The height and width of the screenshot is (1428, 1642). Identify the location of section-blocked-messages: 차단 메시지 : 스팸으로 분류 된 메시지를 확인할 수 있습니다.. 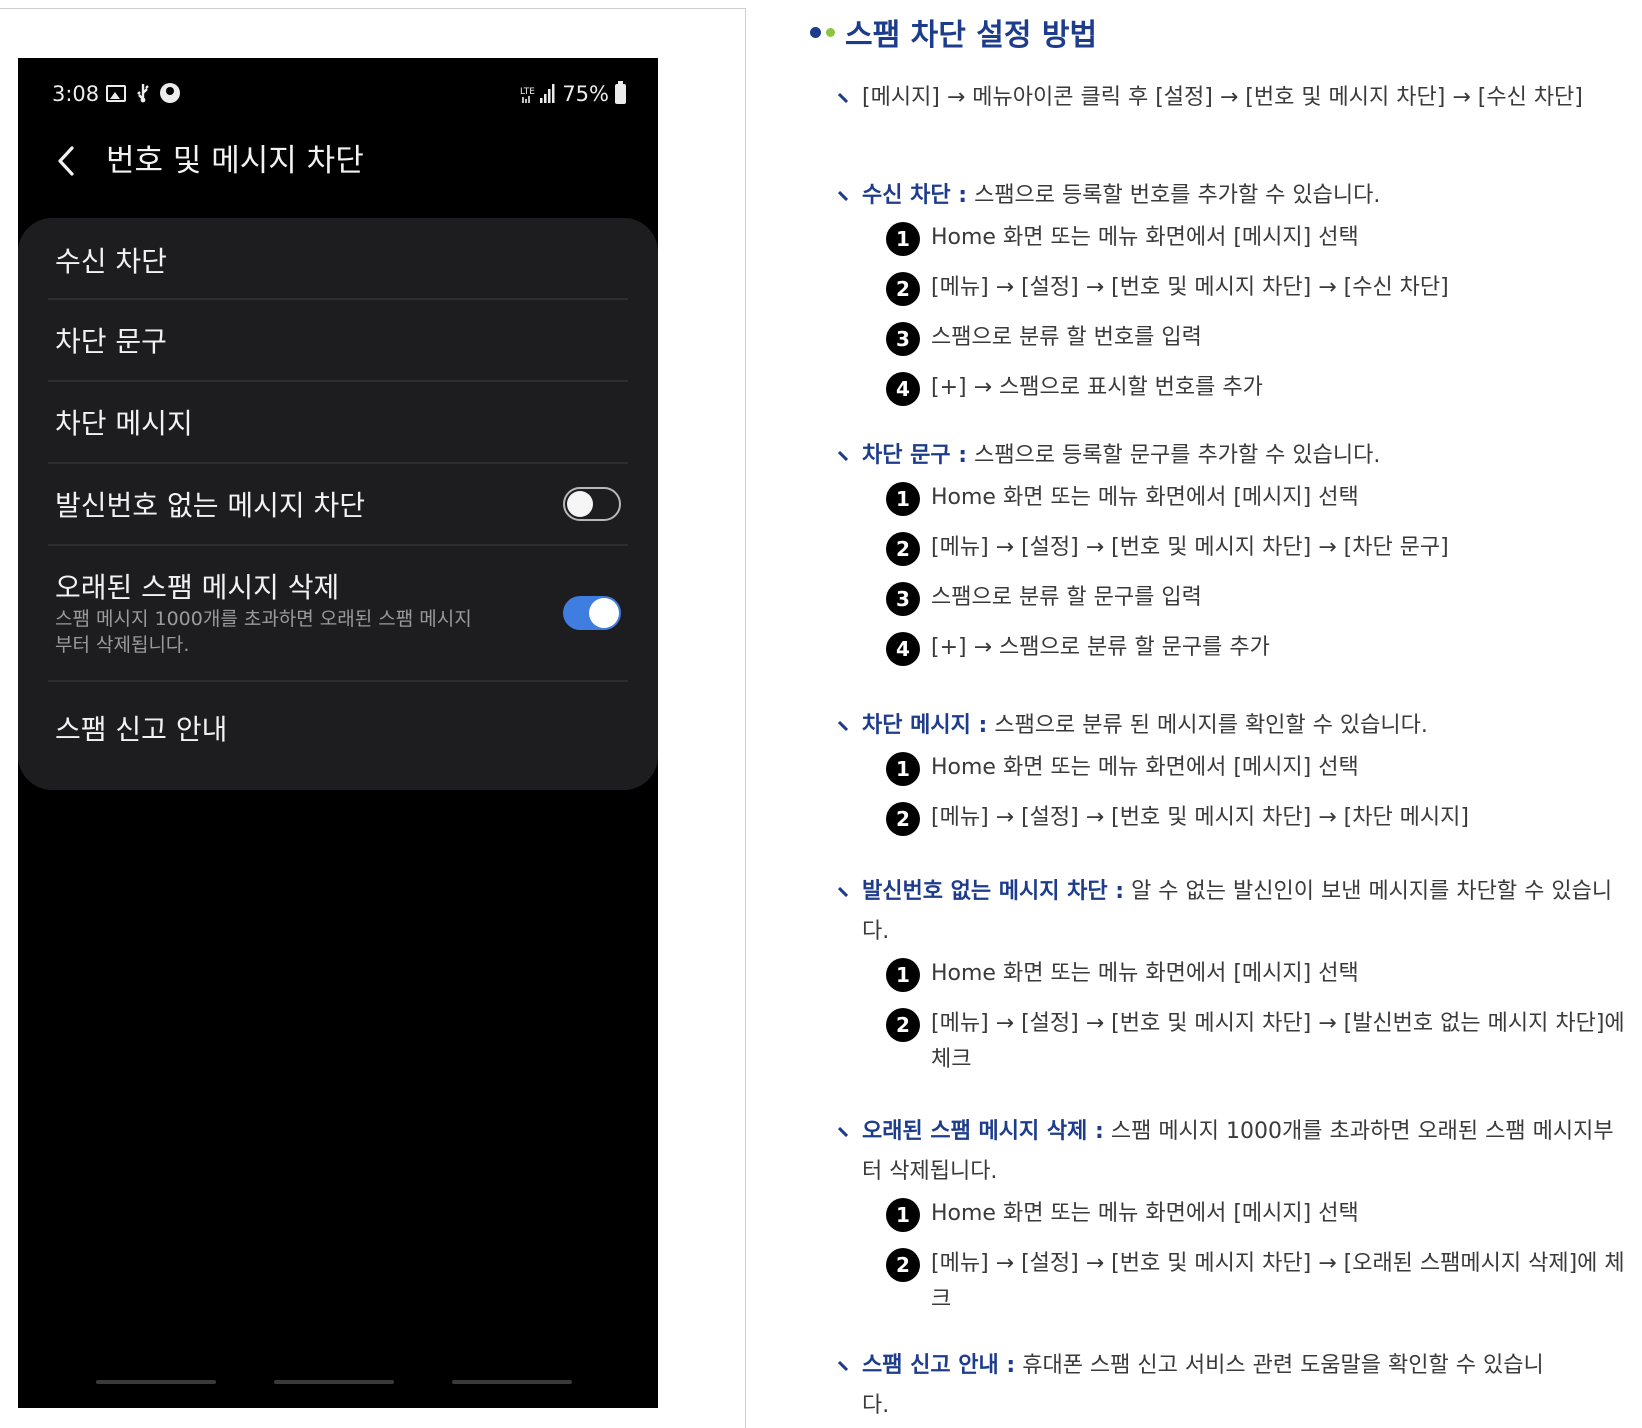
(1238, 726).